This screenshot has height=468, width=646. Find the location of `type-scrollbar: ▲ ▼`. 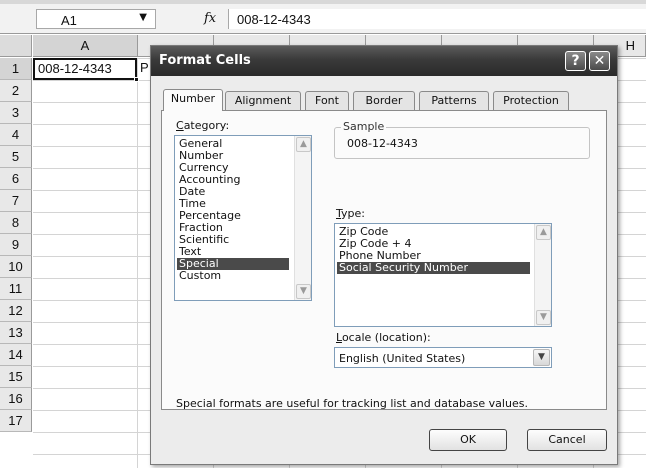

type-scrollbar: ▲ ▼ is located at coordinates (542, 275).